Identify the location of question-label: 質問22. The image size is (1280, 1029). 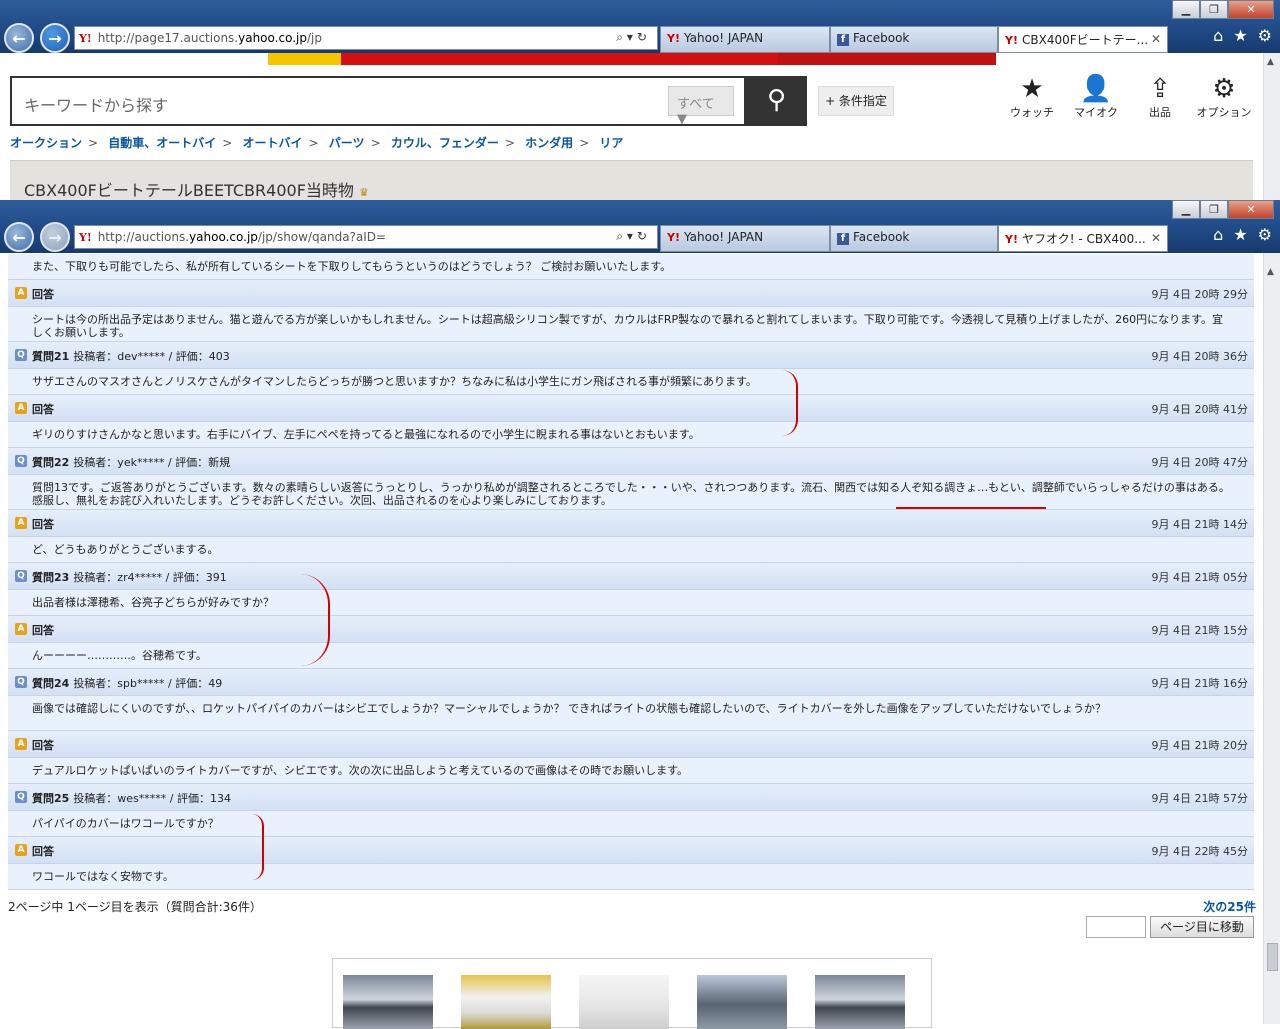
(51, 462).